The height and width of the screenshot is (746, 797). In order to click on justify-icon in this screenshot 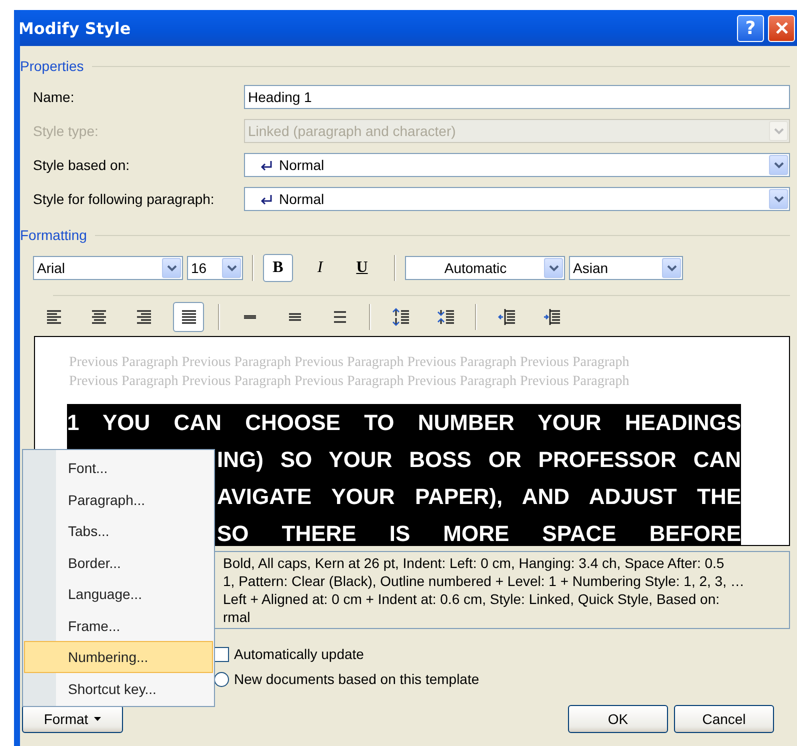, I will do `click(189, 317)`.